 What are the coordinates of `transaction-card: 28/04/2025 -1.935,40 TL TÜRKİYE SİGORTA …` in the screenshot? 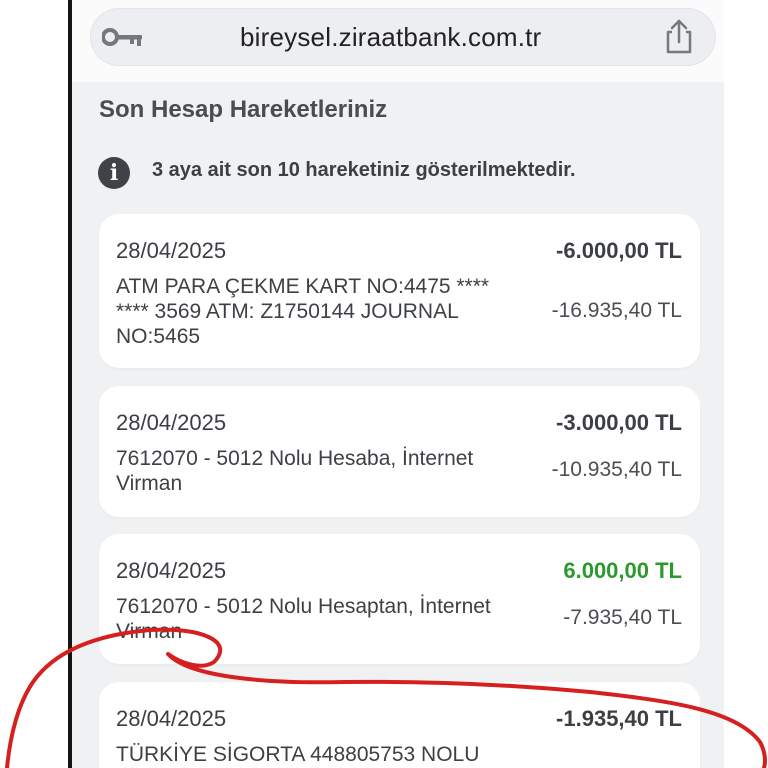 It's located at (399, 725).